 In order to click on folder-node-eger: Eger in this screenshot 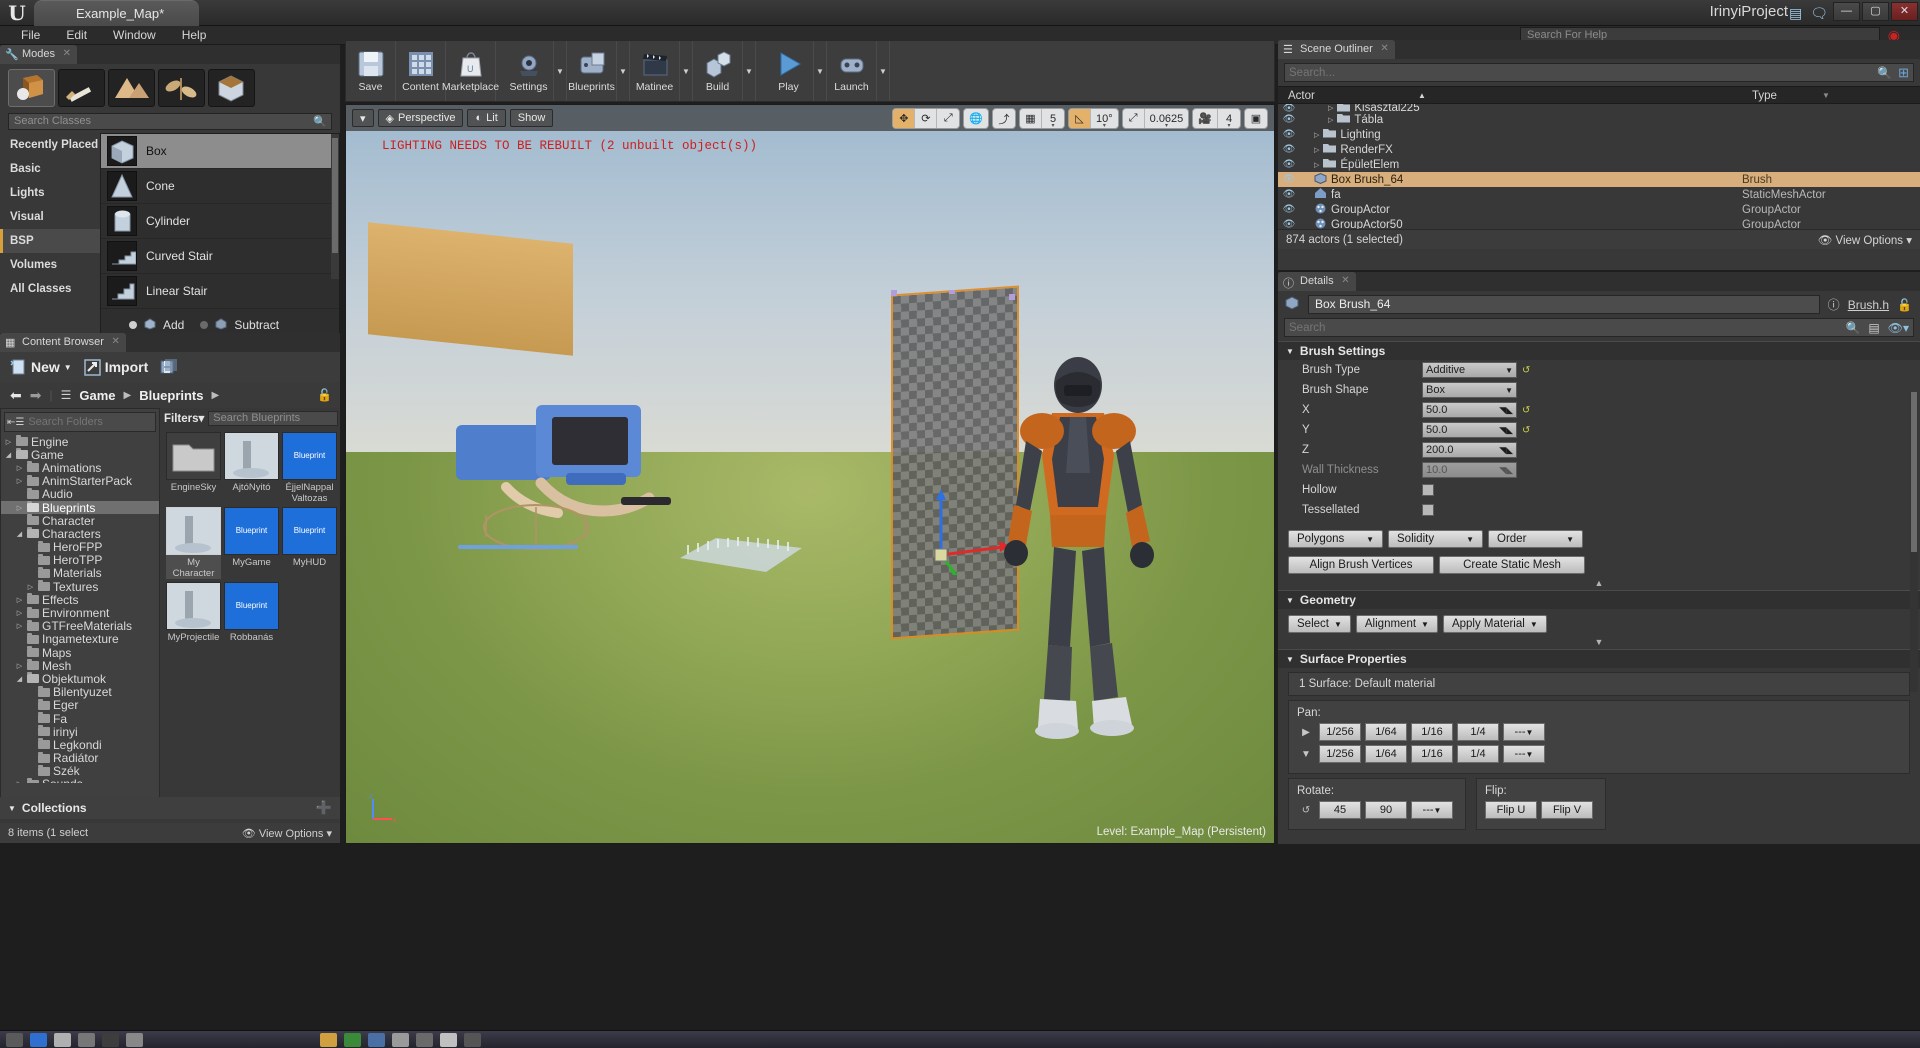, I will do `click(80, 705)`.